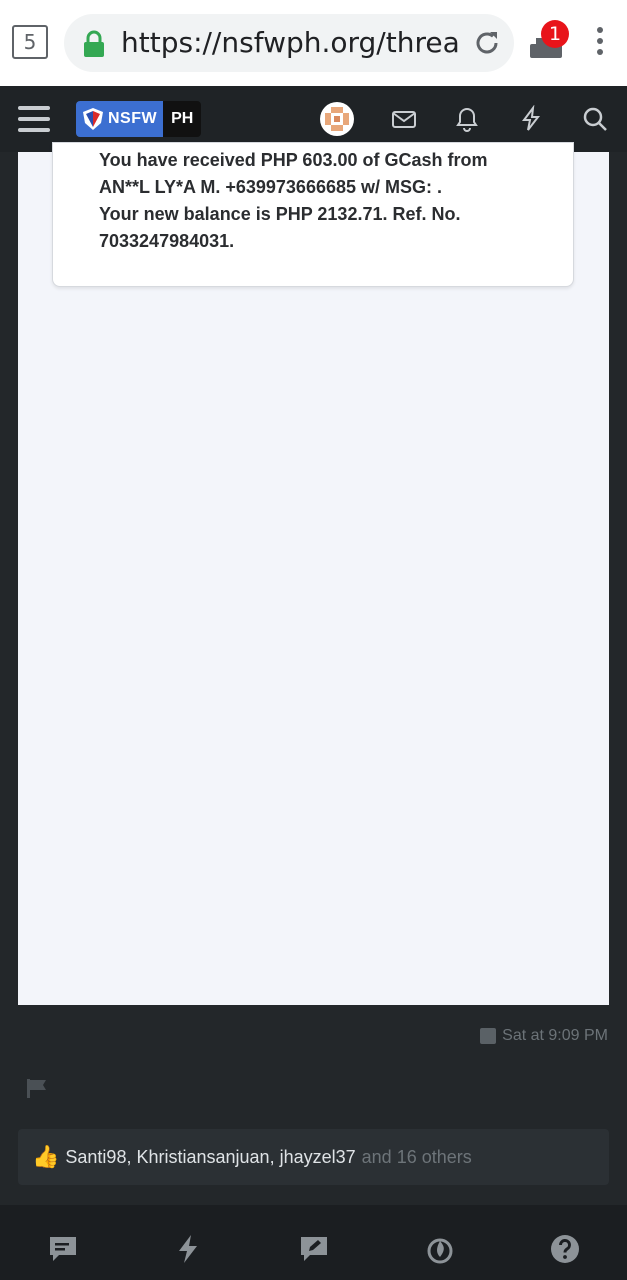 This screenshot has height=1280, width=627. I want to click on help-icon, so click(565, 1249).